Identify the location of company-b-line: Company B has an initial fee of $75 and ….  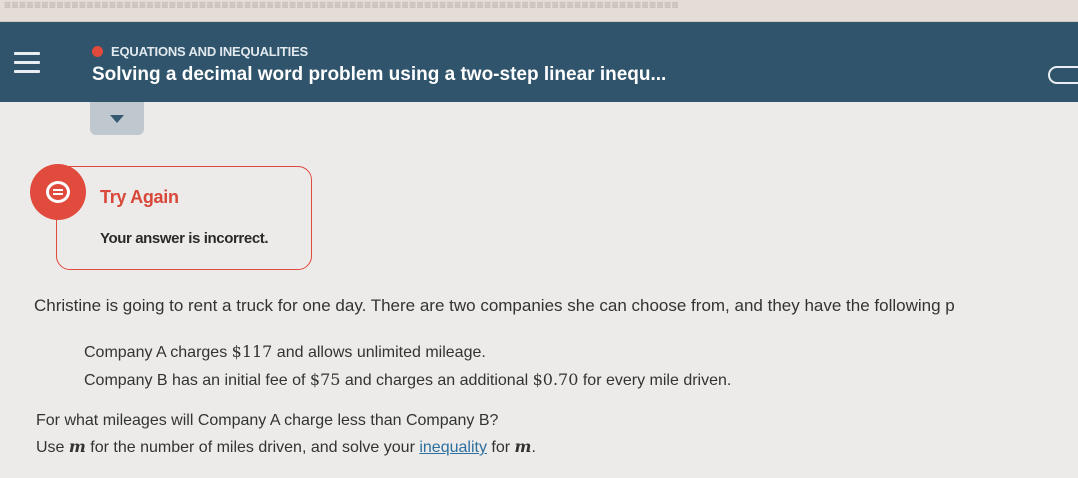
(407, 380).